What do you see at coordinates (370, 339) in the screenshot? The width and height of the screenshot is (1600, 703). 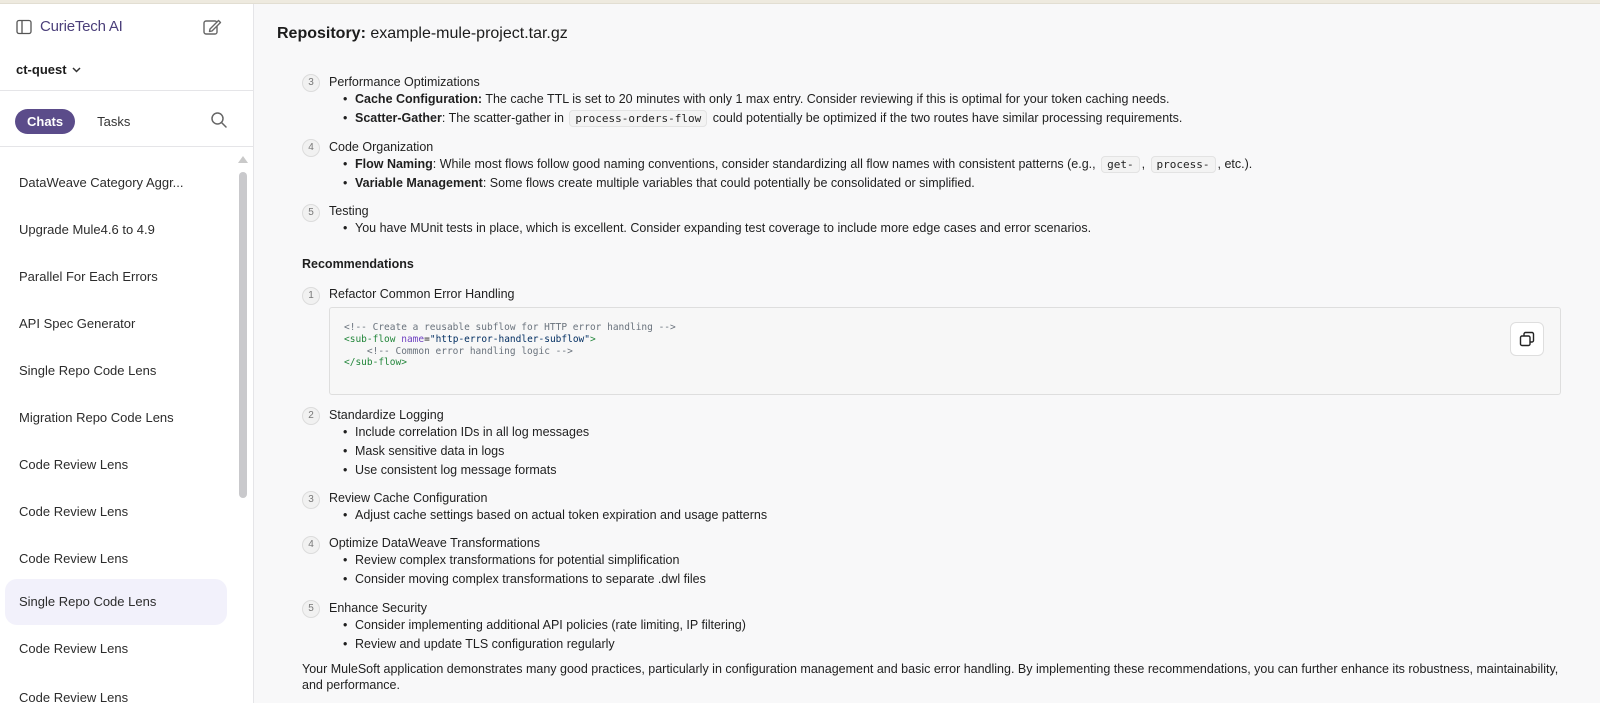 I see `code-tag: <sub-flow` at bounding box center [370, 339].